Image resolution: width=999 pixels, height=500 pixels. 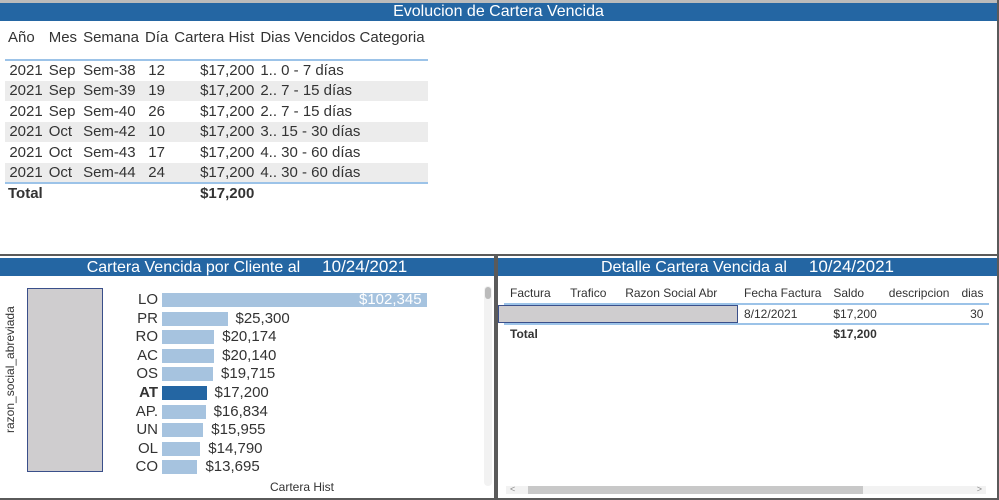 What do you see at coordinates (302, 487) in the screenshot?
I see `x-axis-label: Cartera Hist` at bounding box center [302, 487].